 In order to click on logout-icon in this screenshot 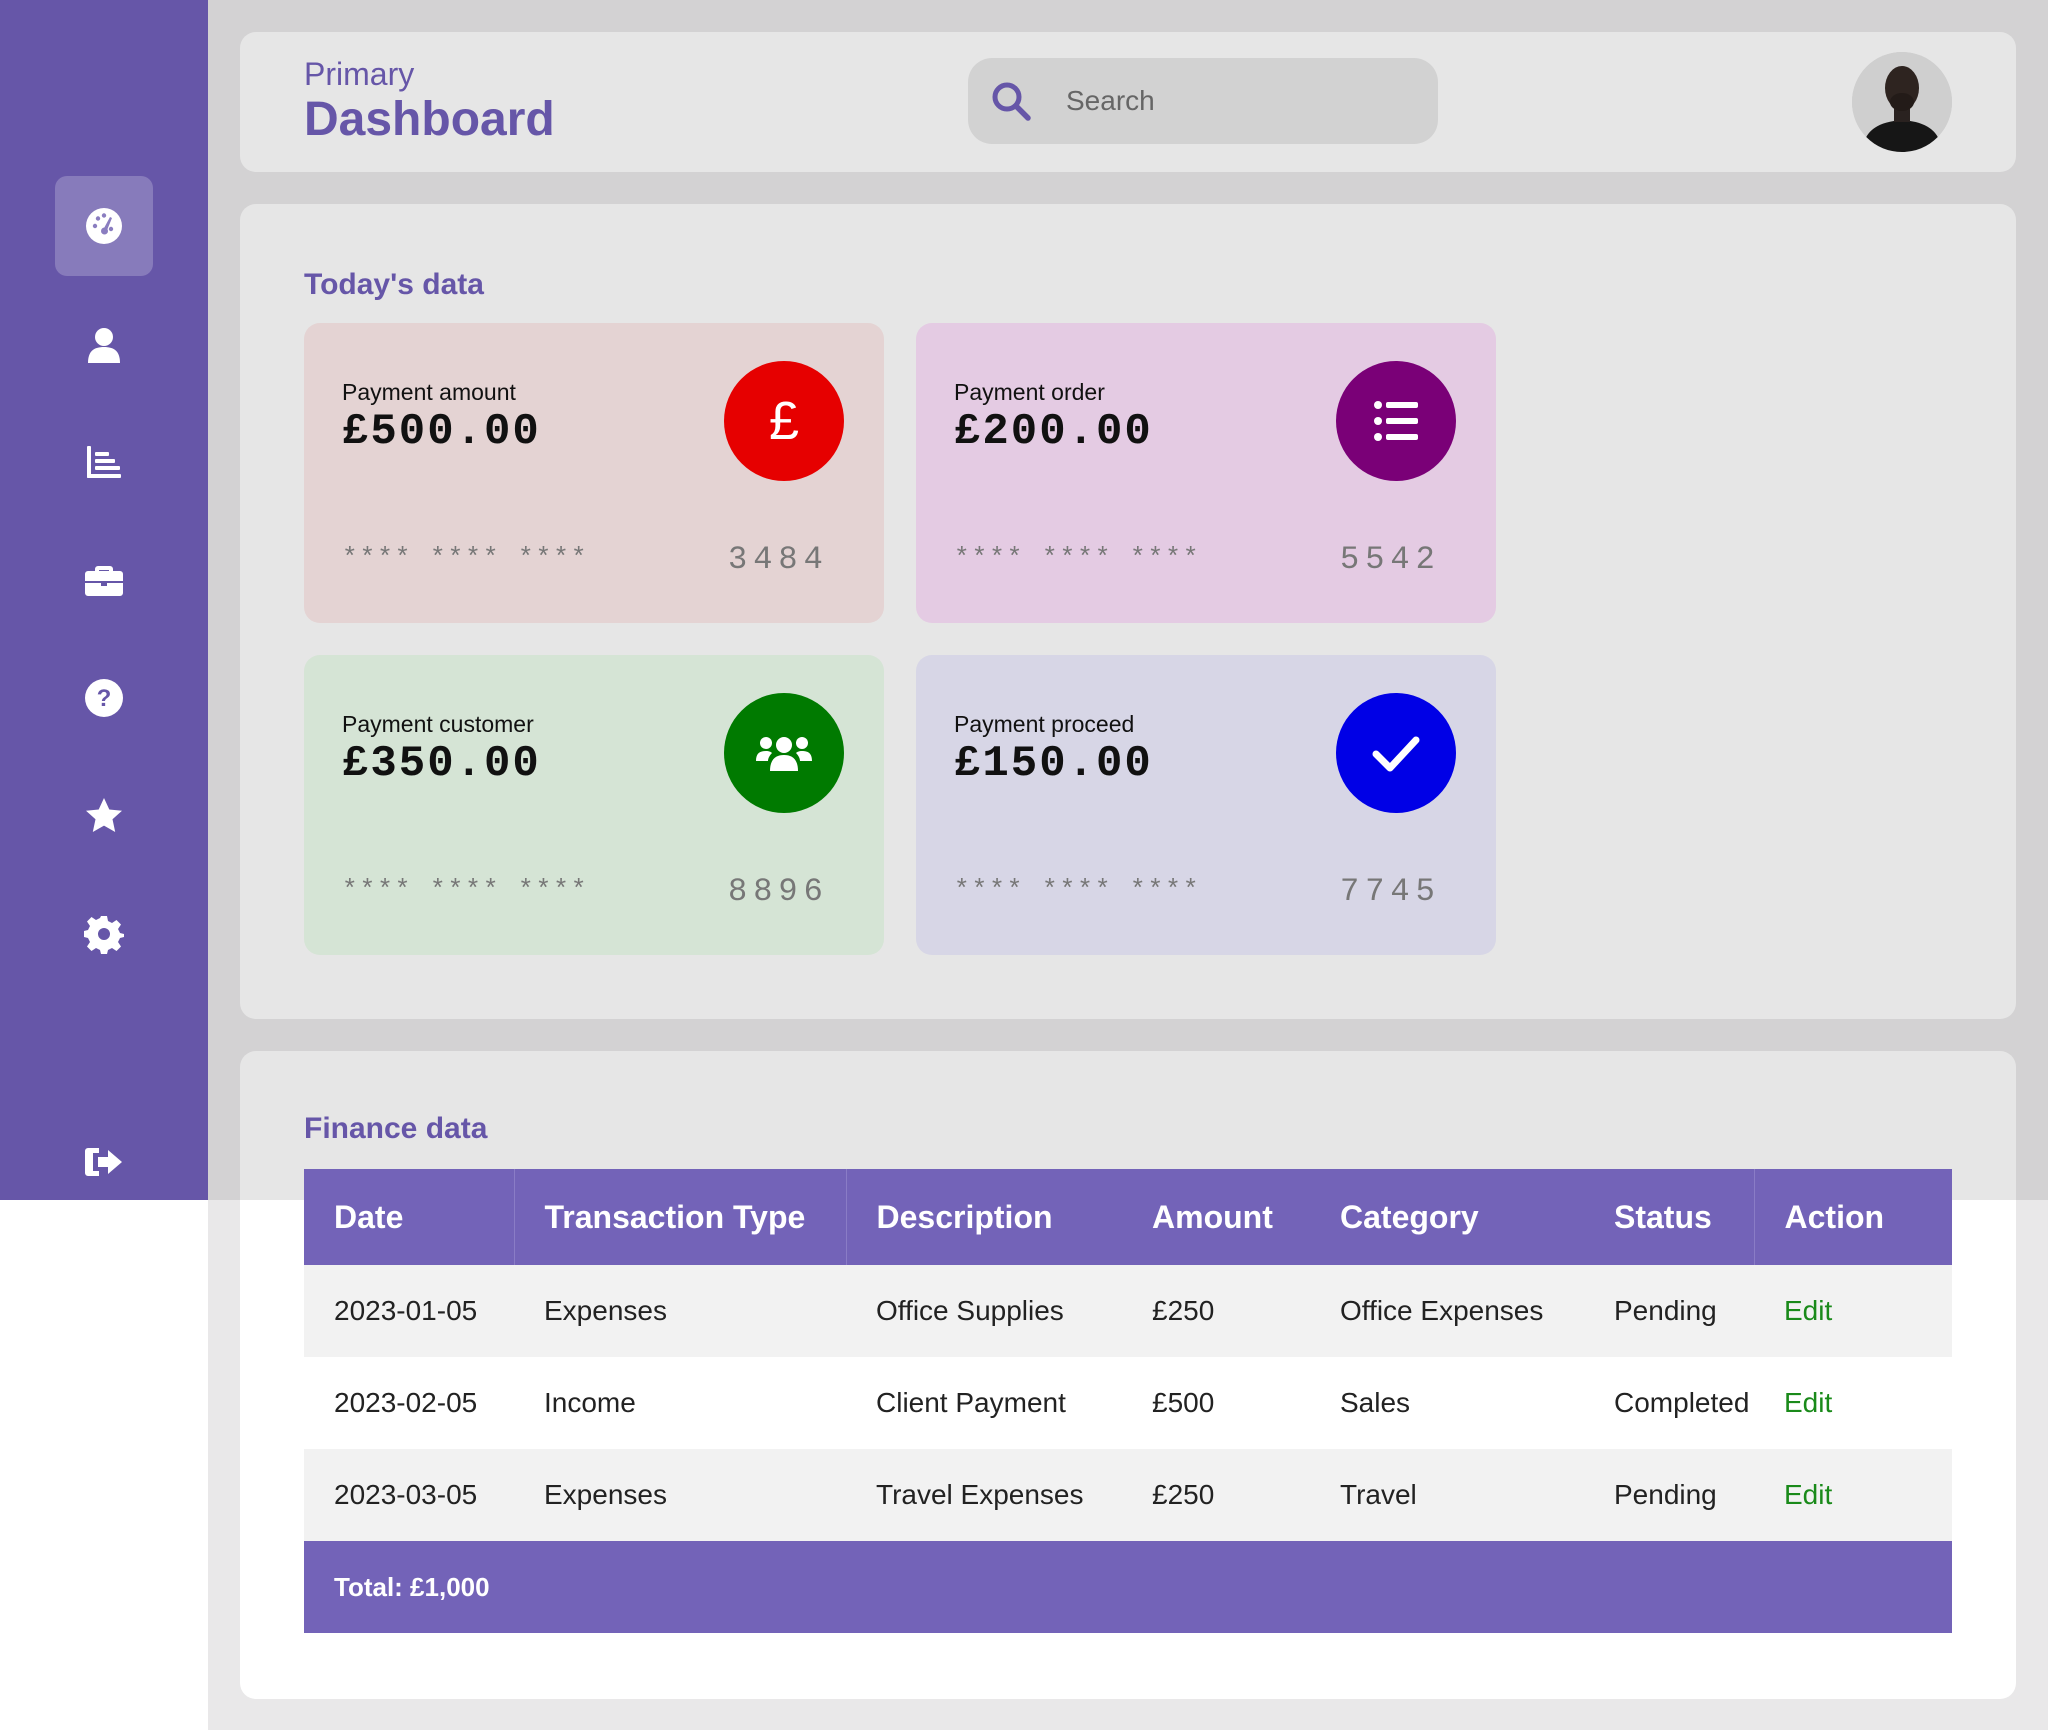, I will do `click(103, 1162)`.